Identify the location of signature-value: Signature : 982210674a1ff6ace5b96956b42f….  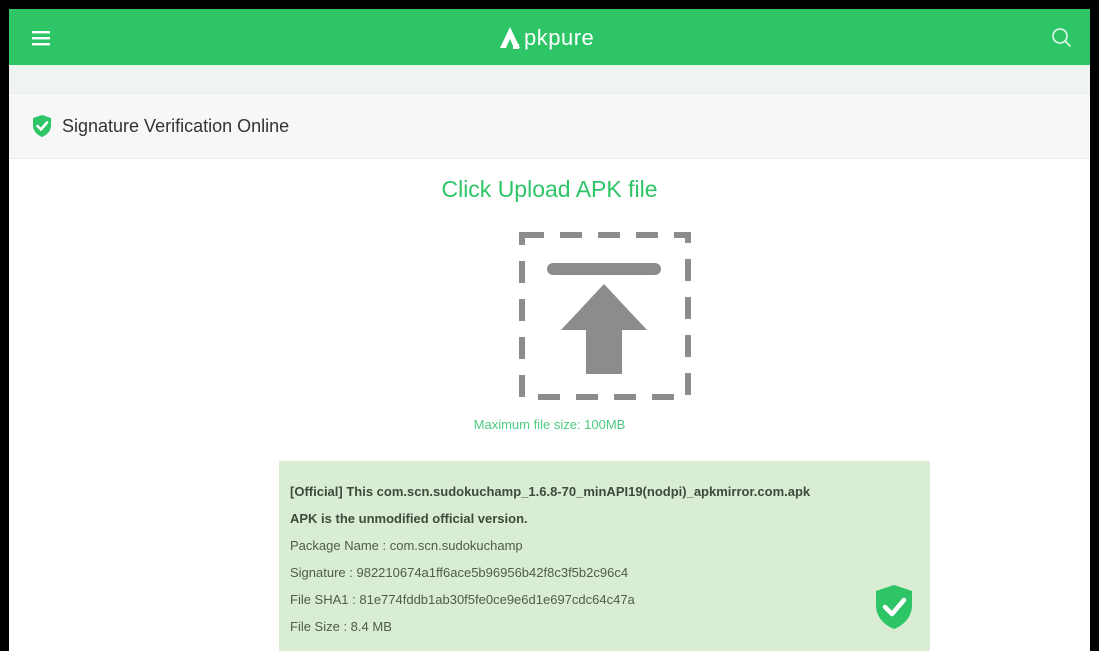
(459, 572).